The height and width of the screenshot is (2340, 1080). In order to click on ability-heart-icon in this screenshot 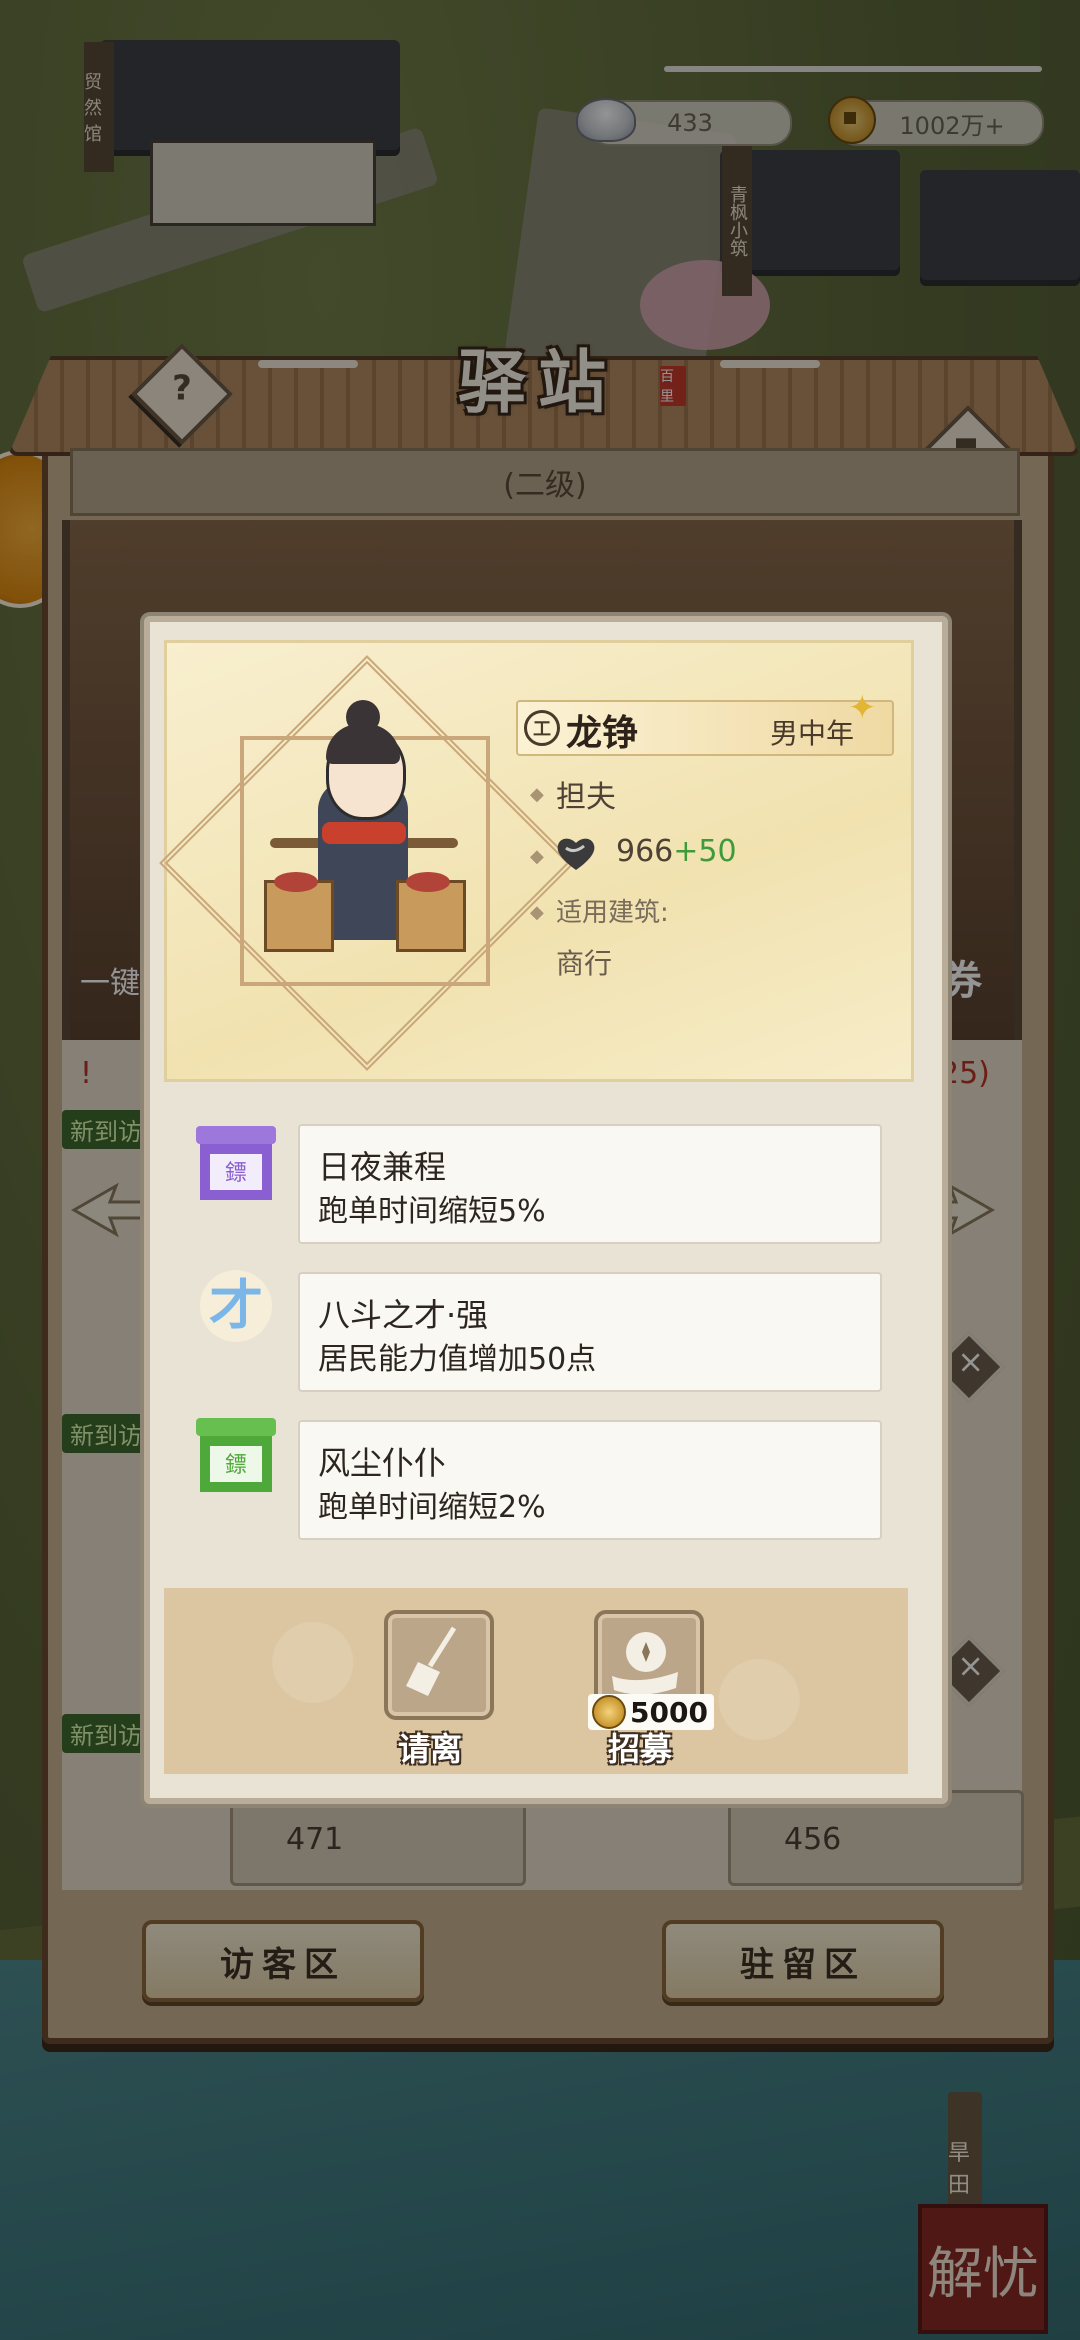, I will do `click(576, 854)`.